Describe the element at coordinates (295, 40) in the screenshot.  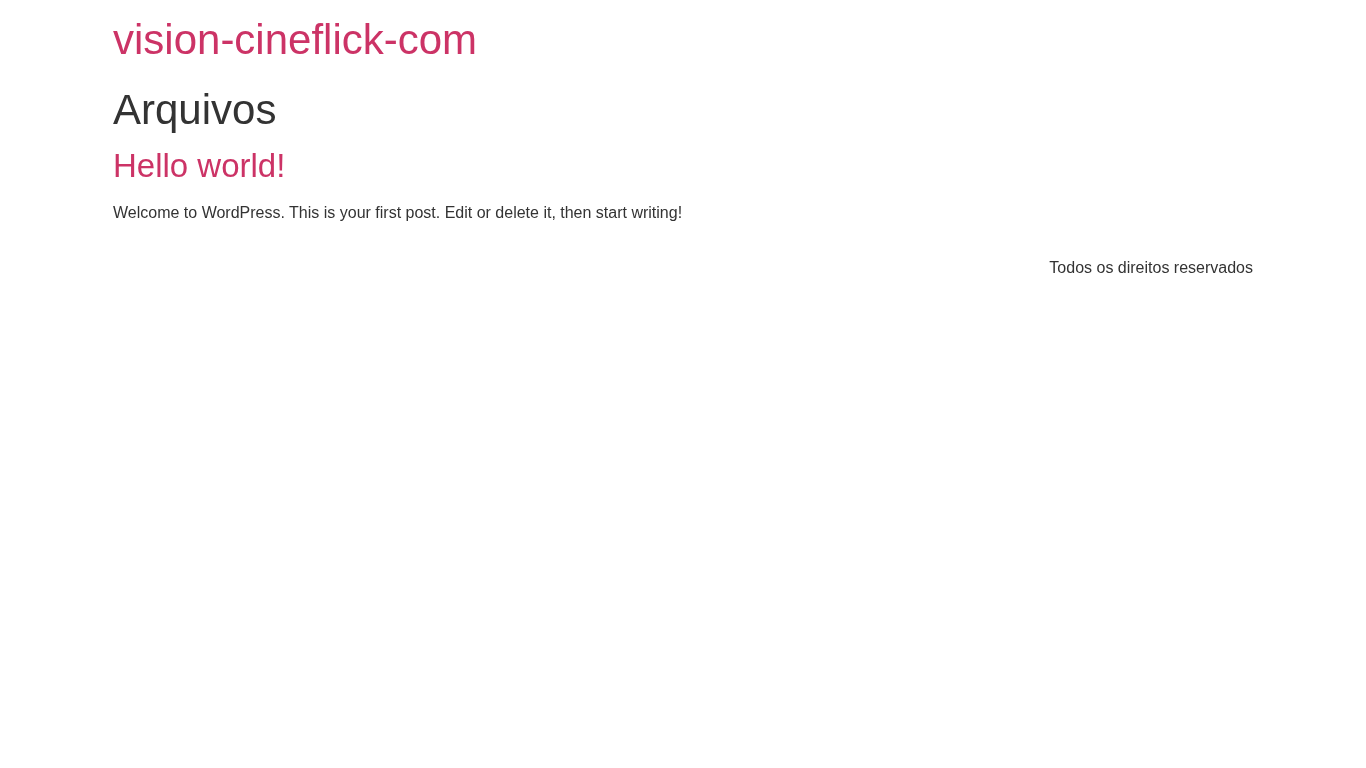
I see `site-title: vision-cineflick-com` at that location.